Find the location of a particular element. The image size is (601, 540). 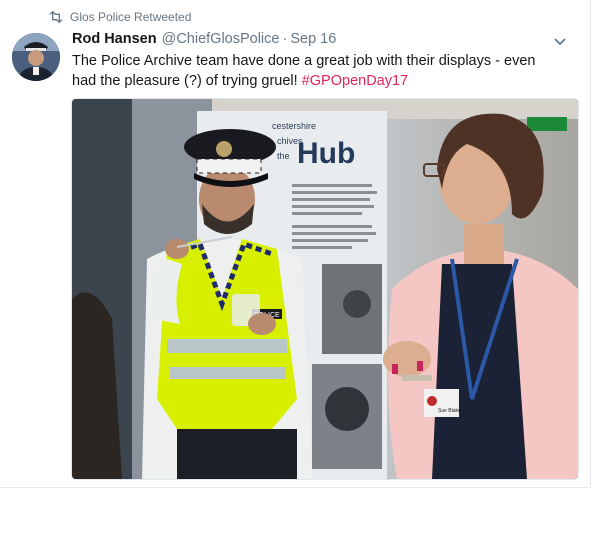

retweet-icon is located at coordinates (56, 17).